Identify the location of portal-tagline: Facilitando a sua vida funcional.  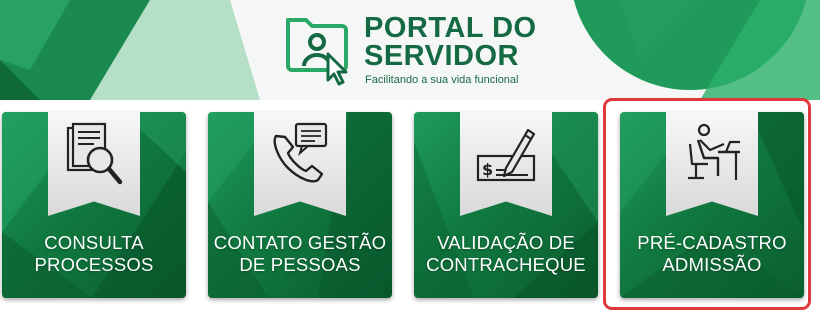
(442, 80).